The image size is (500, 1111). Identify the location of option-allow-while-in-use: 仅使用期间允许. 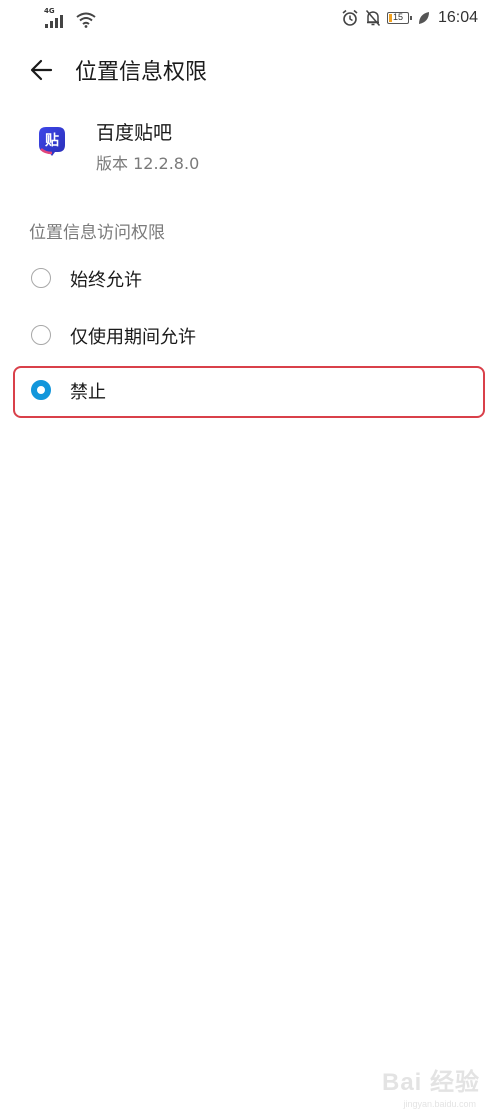
(249, 336).